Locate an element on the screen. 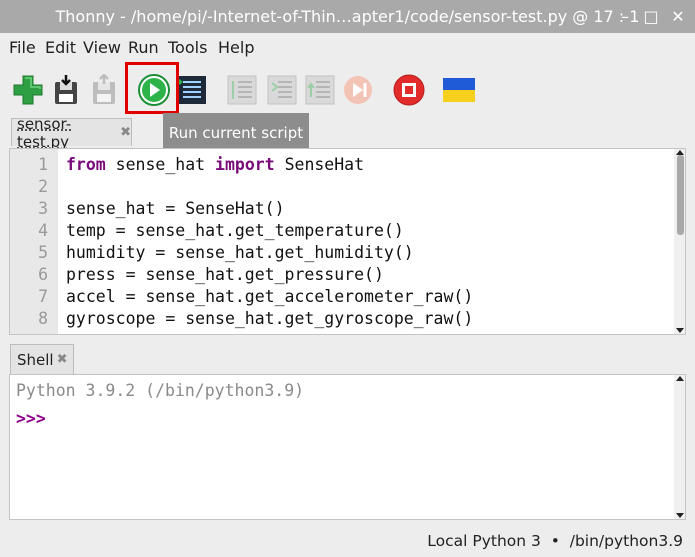  resume-button is located at coordinates (358, 90).